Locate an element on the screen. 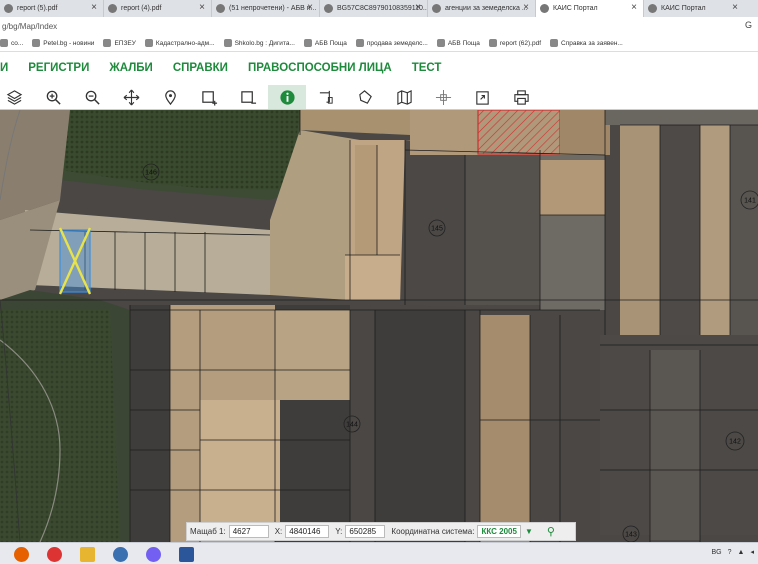 The width and height of the screenshot is (758, 564). measure-distance-tool-button is located at coordinates (326, 97).